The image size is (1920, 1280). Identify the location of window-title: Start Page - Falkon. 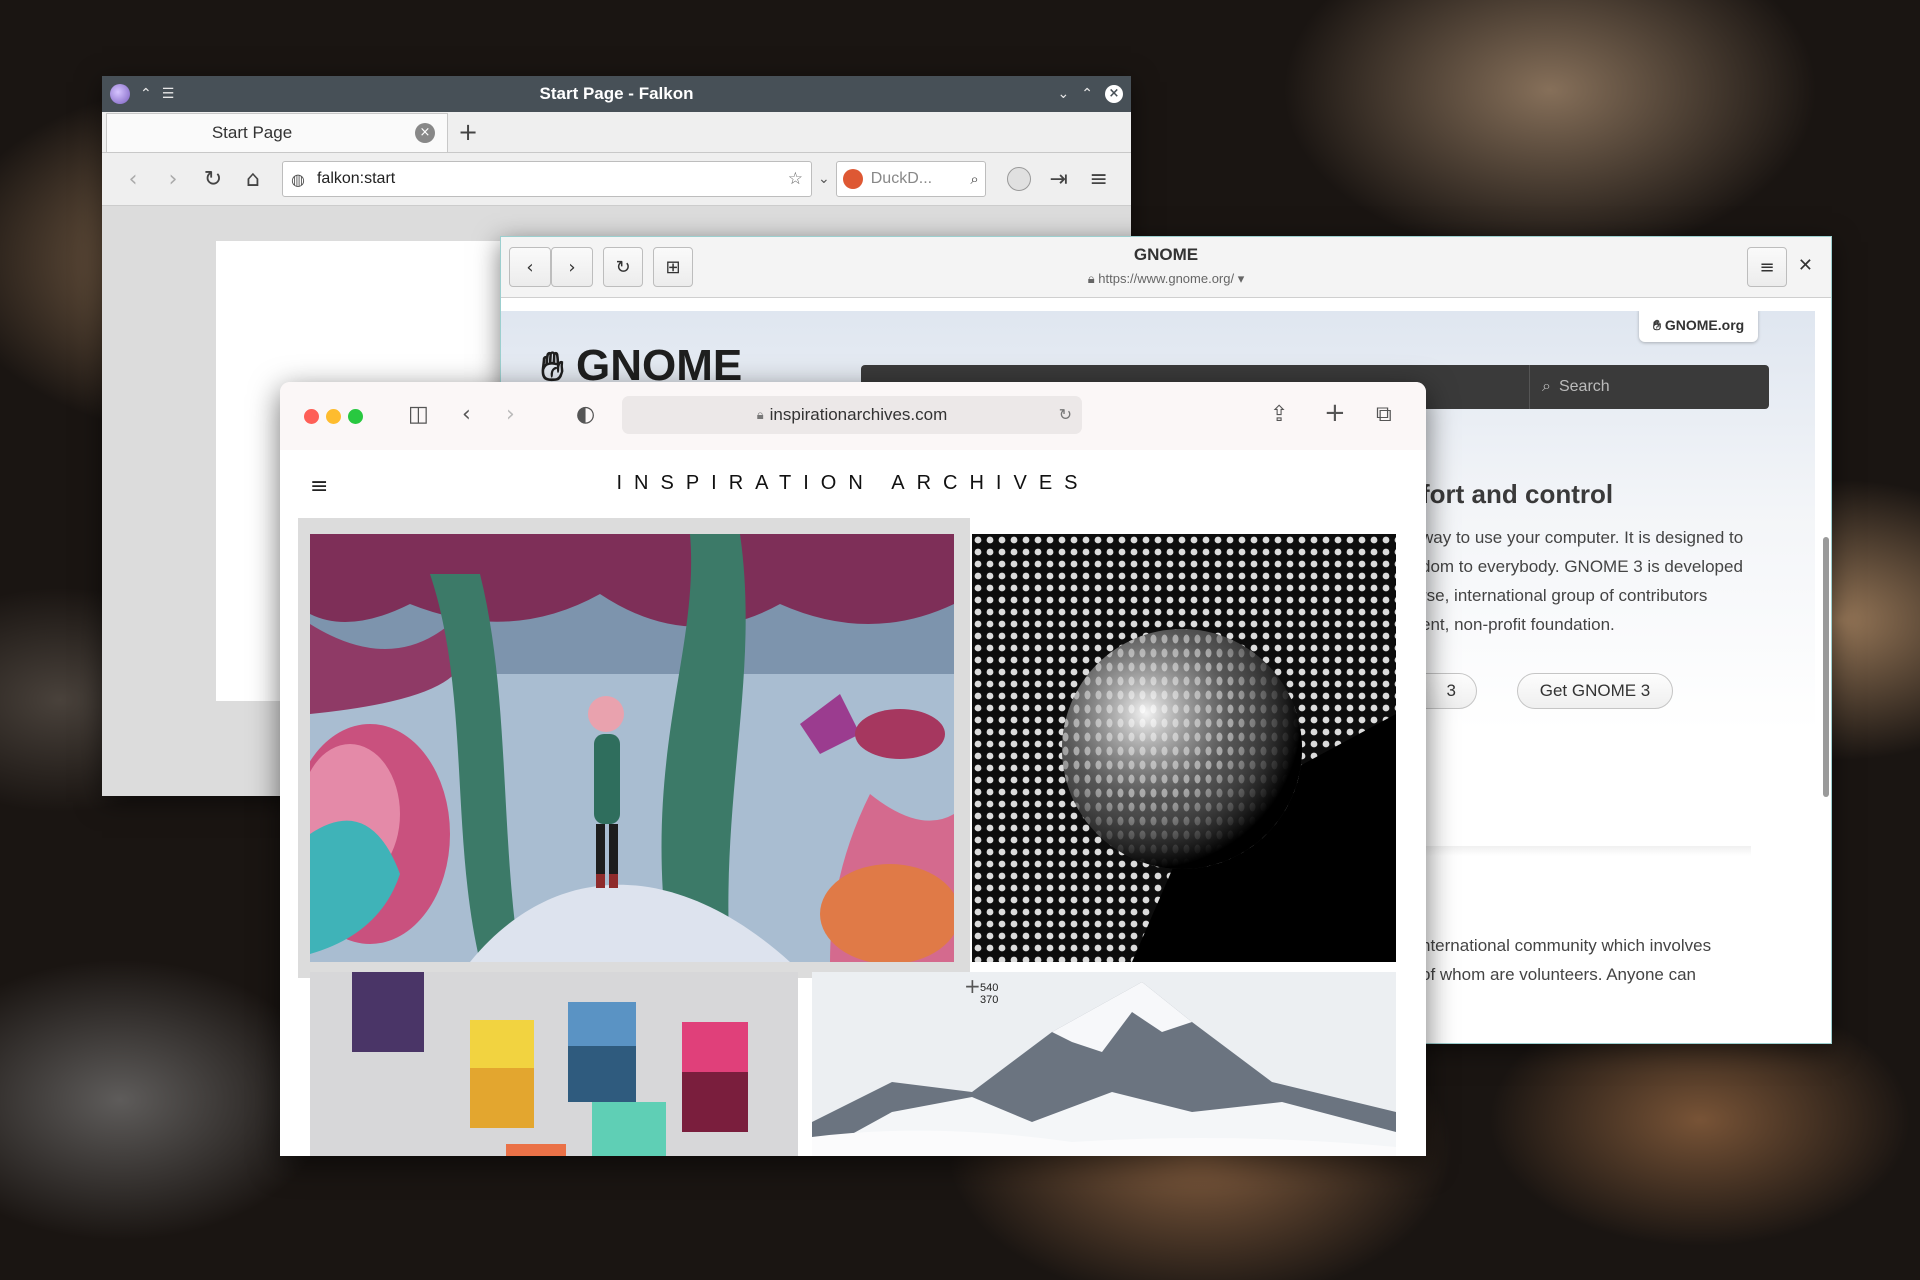
(616, 93).